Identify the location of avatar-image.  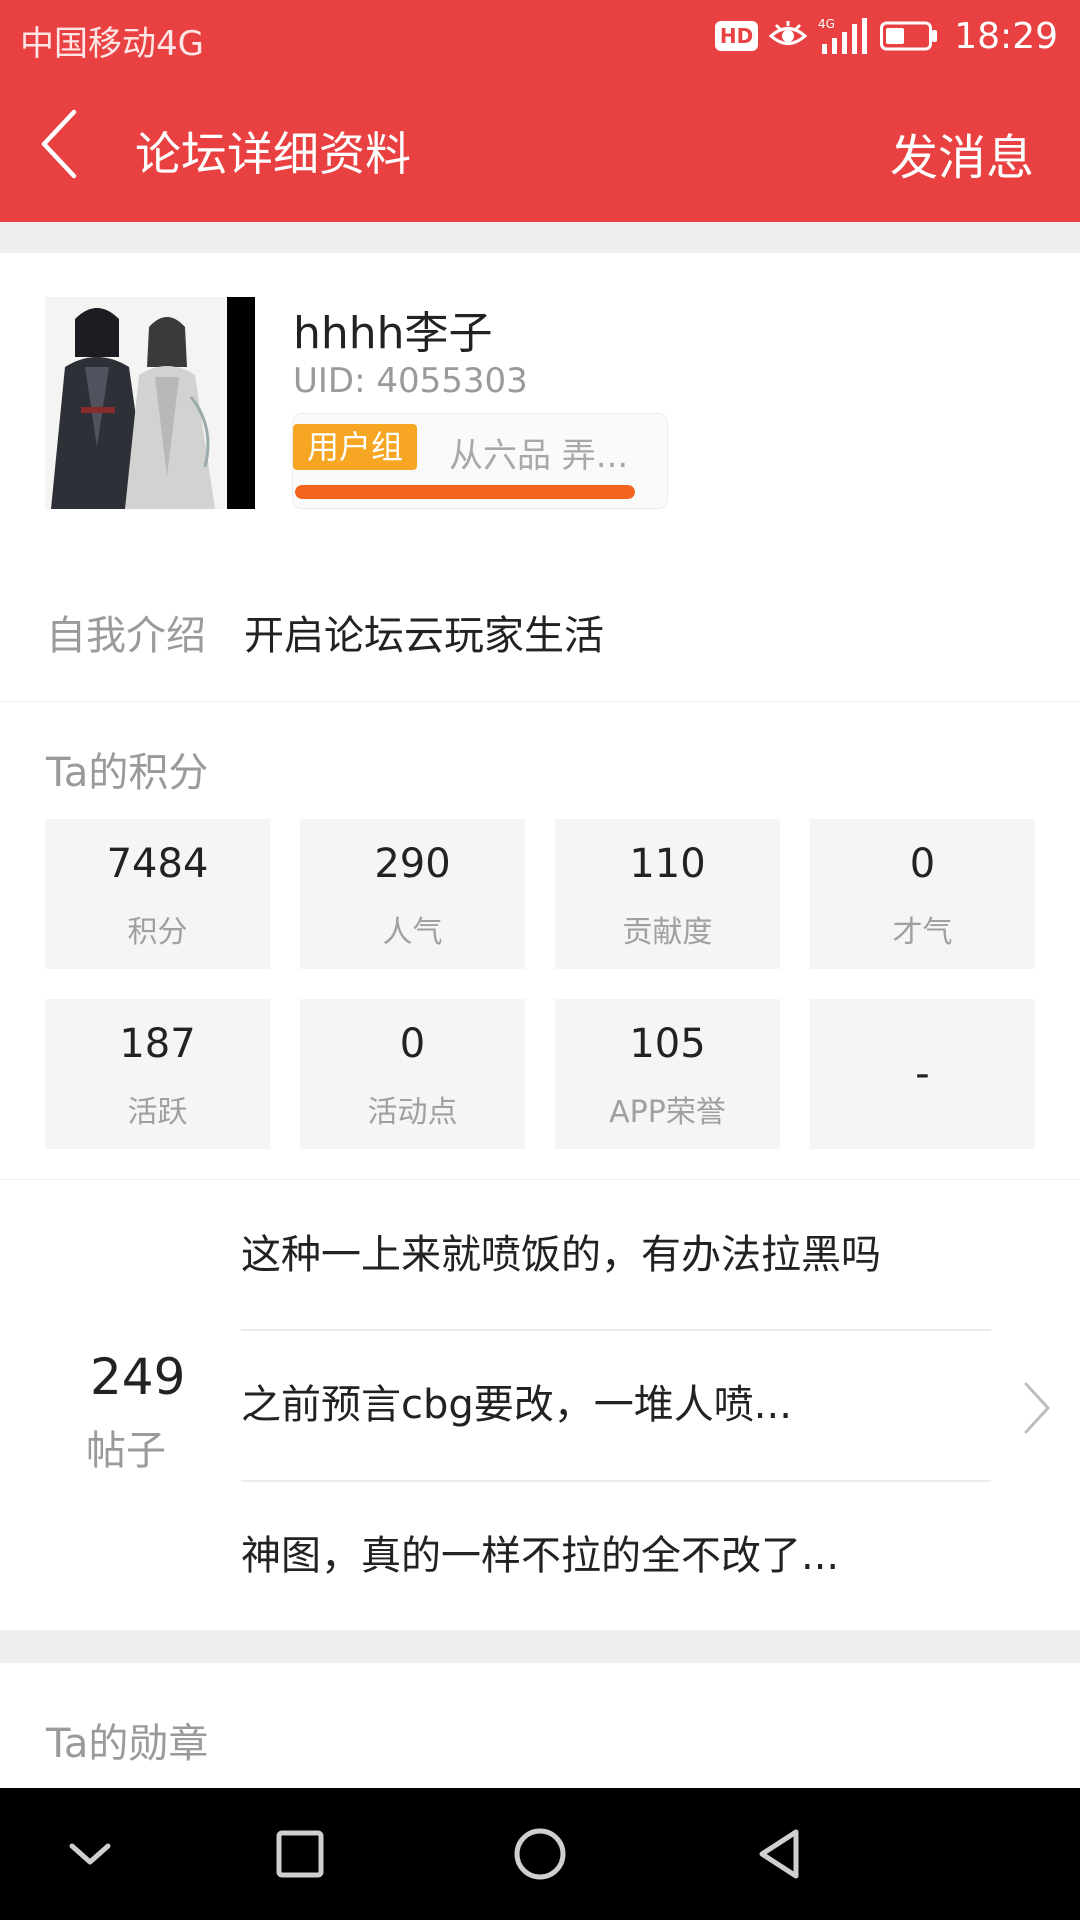
(150, 403).